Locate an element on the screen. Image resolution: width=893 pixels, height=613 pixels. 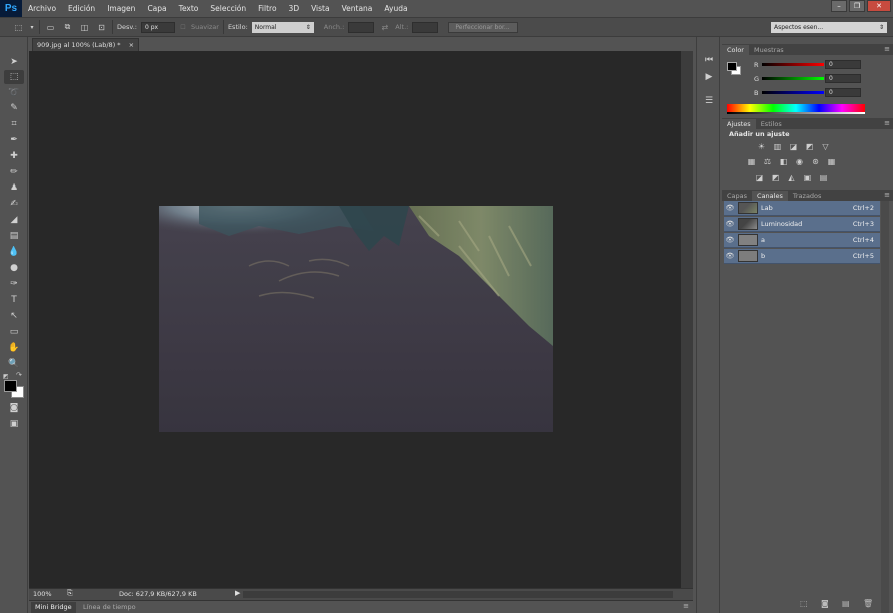
checkbox-icon: ☐ is located at coordinates (183, 27).